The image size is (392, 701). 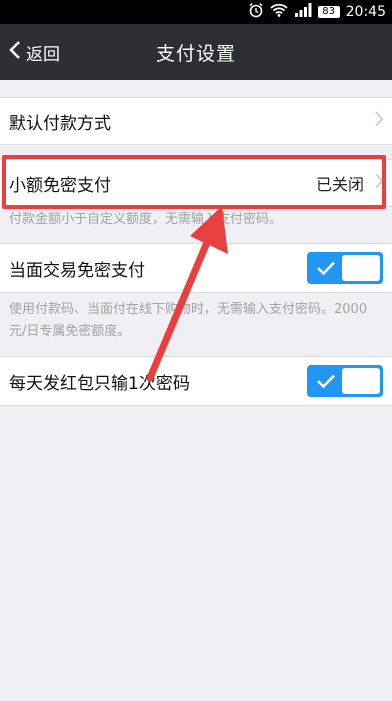 What do you see at coordinates (187, 294) in the screenshot?
I see `annotation-arrow-icon` at bounding box center [187, 294].